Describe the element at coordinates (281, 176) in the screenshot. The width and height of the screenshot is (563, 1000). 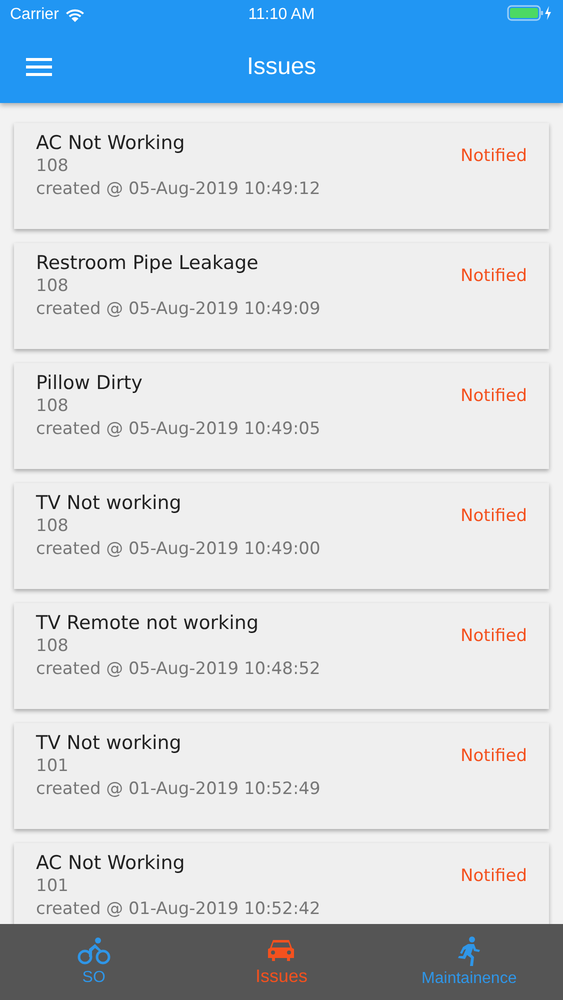
I see `issue-card: AC Not Working 108 created @ 05-Aug-2019 10:49:12 Notified` at that location.